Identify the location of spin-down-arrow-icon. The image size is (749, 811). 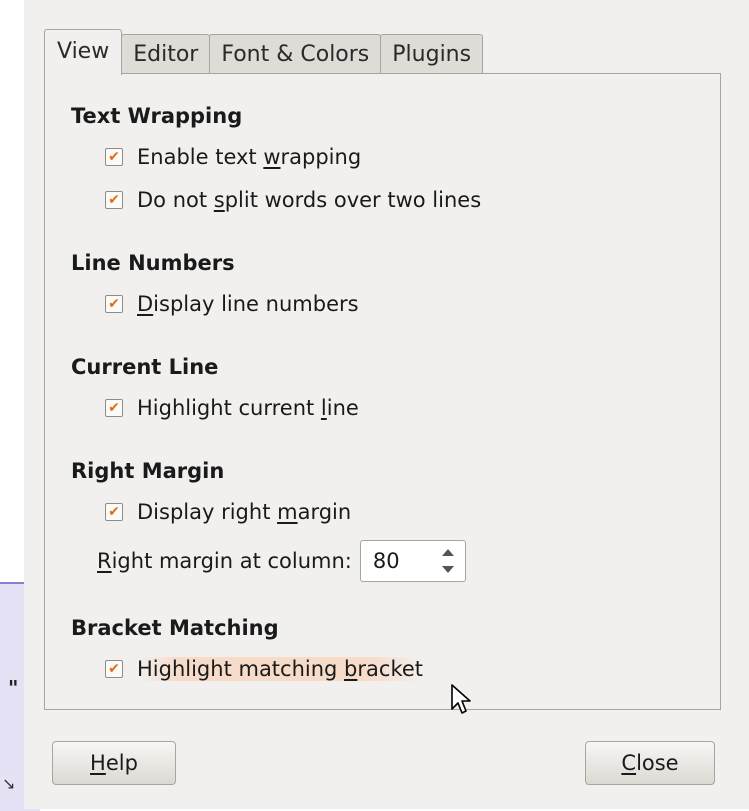
(447, 569).